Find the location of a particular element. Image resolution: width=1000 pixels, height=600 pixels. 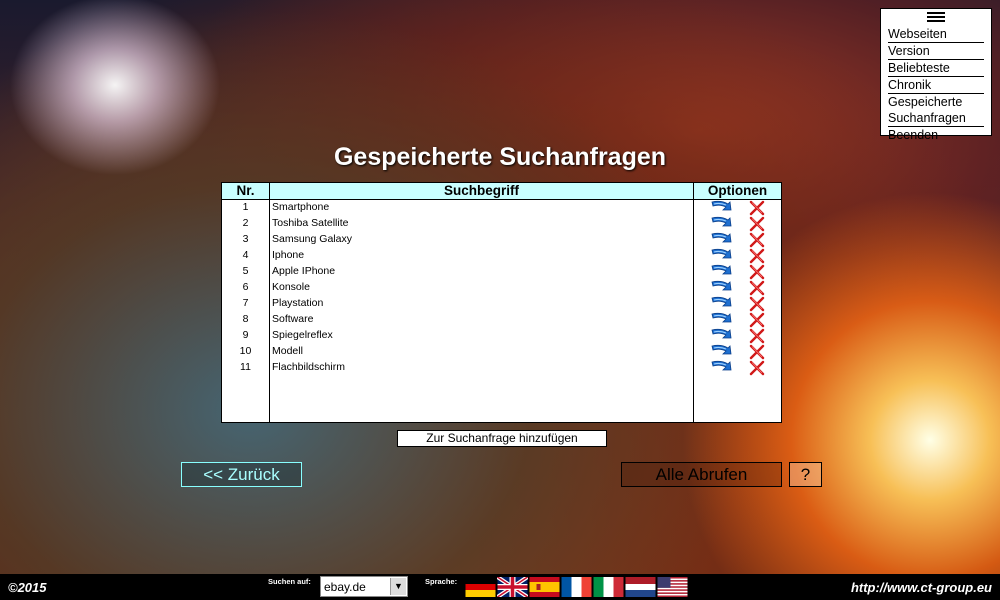

uk-flag-icon is located at coordinates (512, 587).